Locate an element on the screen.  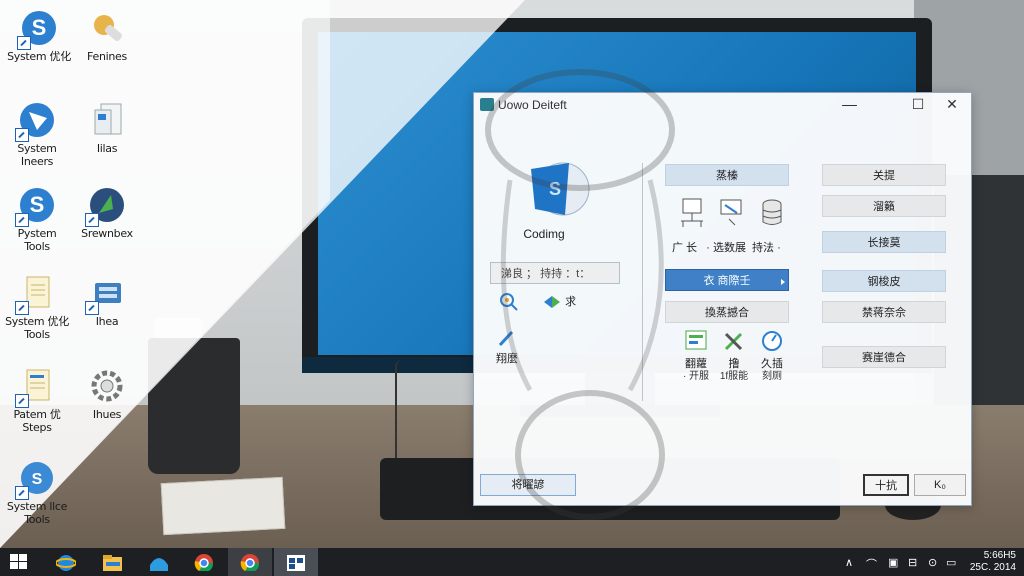
fonts-folder-icon is located at coordinates (107, 28).